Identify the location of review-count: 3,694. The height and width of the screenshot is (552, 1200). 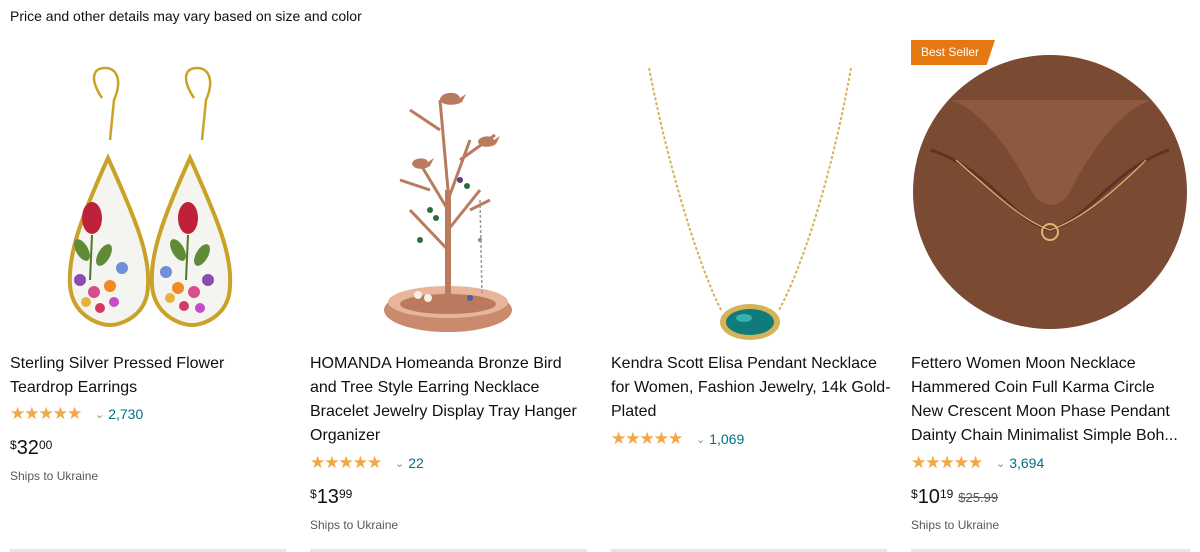
(1026, 463).